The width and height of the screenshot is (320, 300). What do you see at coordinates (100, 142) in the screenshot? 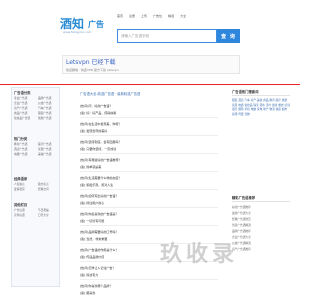
I see `question-link: [热评]坚持到底，会有回报吗？` at bounding box center [100, 142].